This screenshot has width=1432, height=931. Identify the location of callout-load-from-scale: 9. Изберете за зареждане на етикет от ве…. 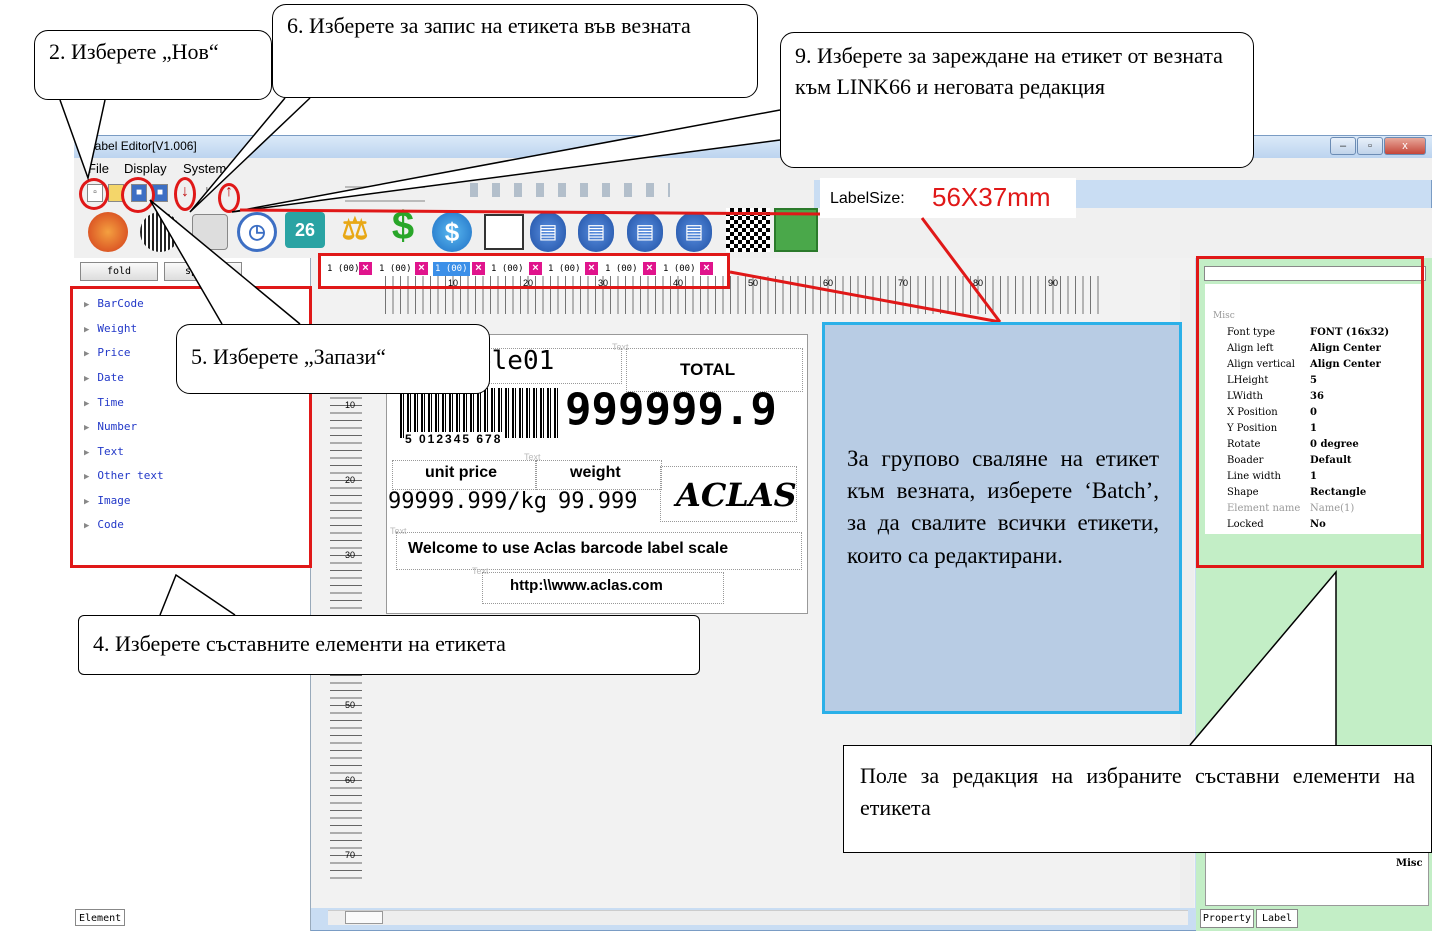
(1017, 100).